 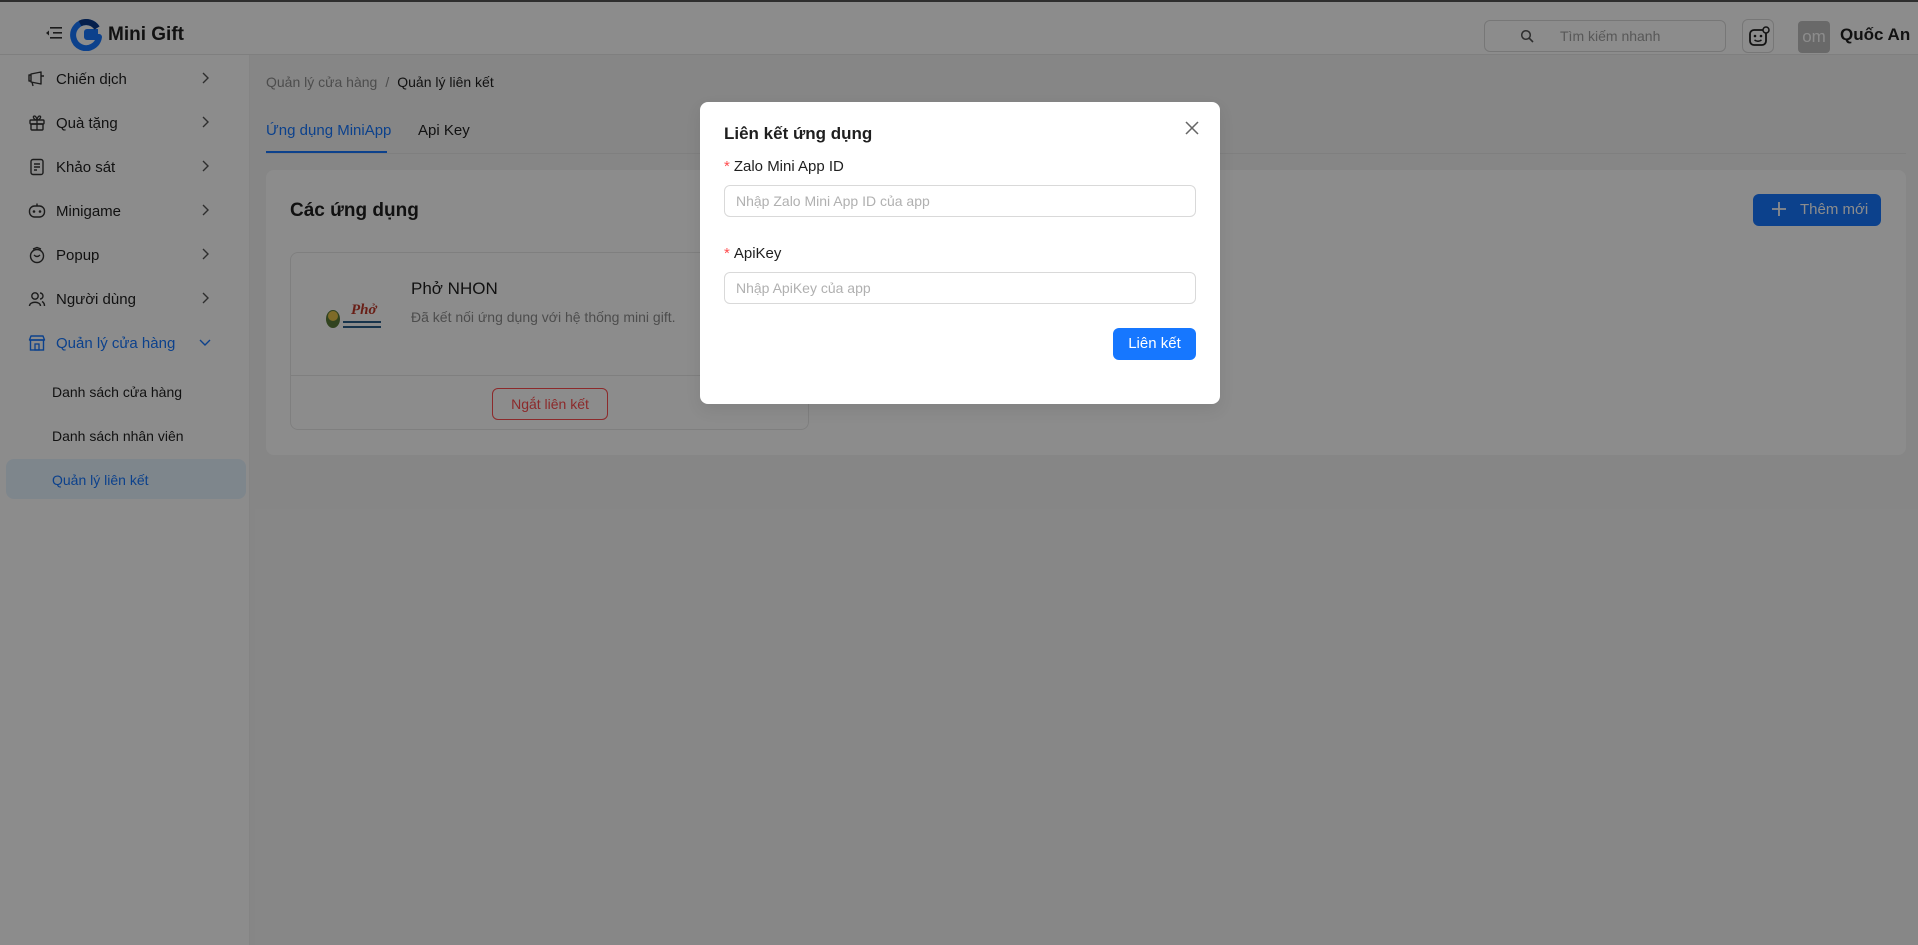 I want to click on close-icon, so click(x=1192, y=128).